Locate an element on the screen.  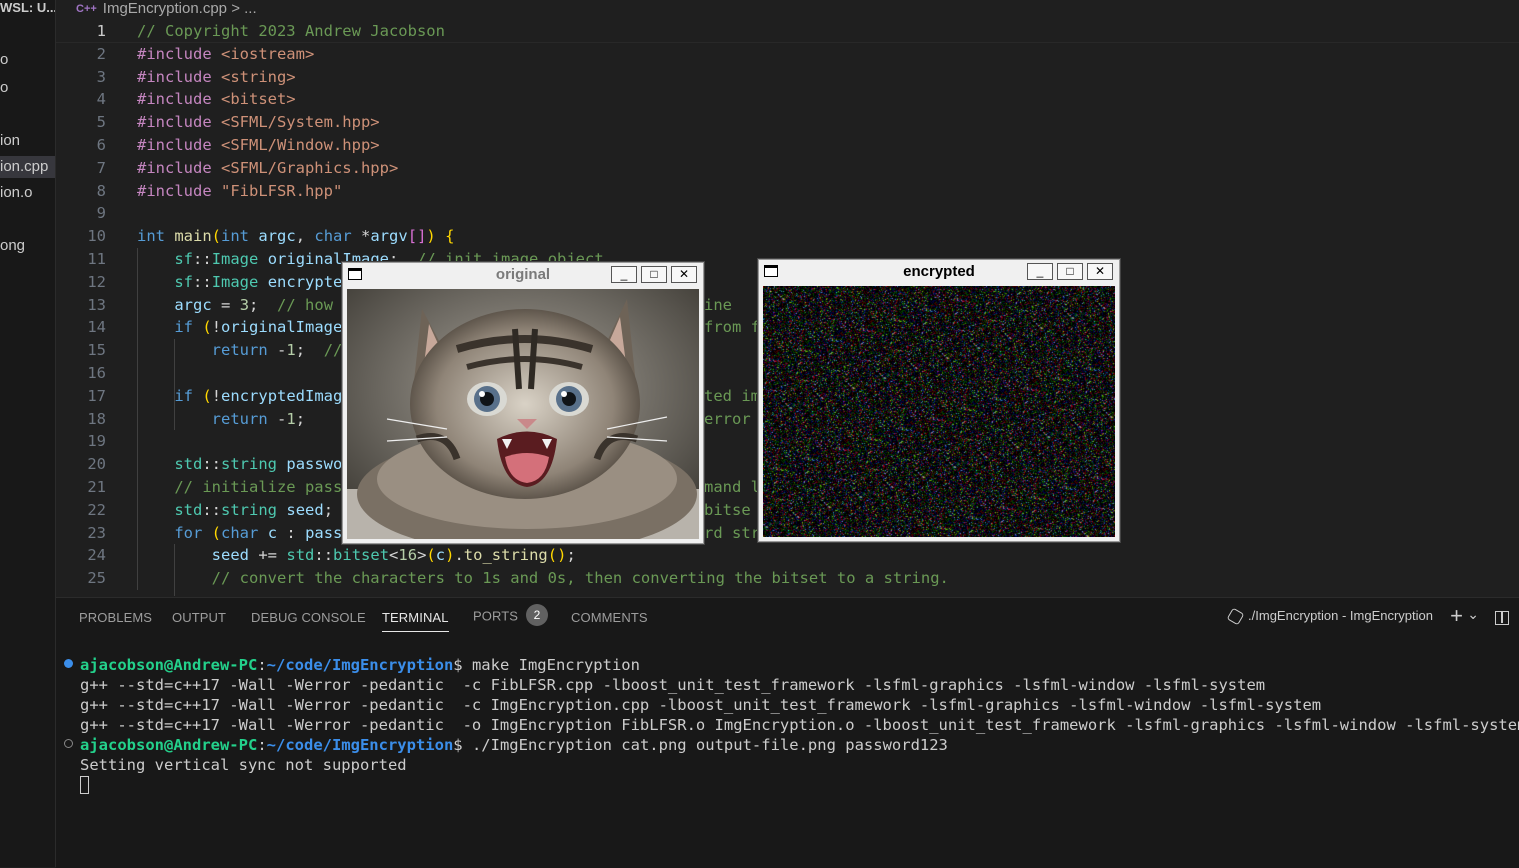
encrypted-image-window: encrypted _ □ ✕ is located at coordinates (939, 400).